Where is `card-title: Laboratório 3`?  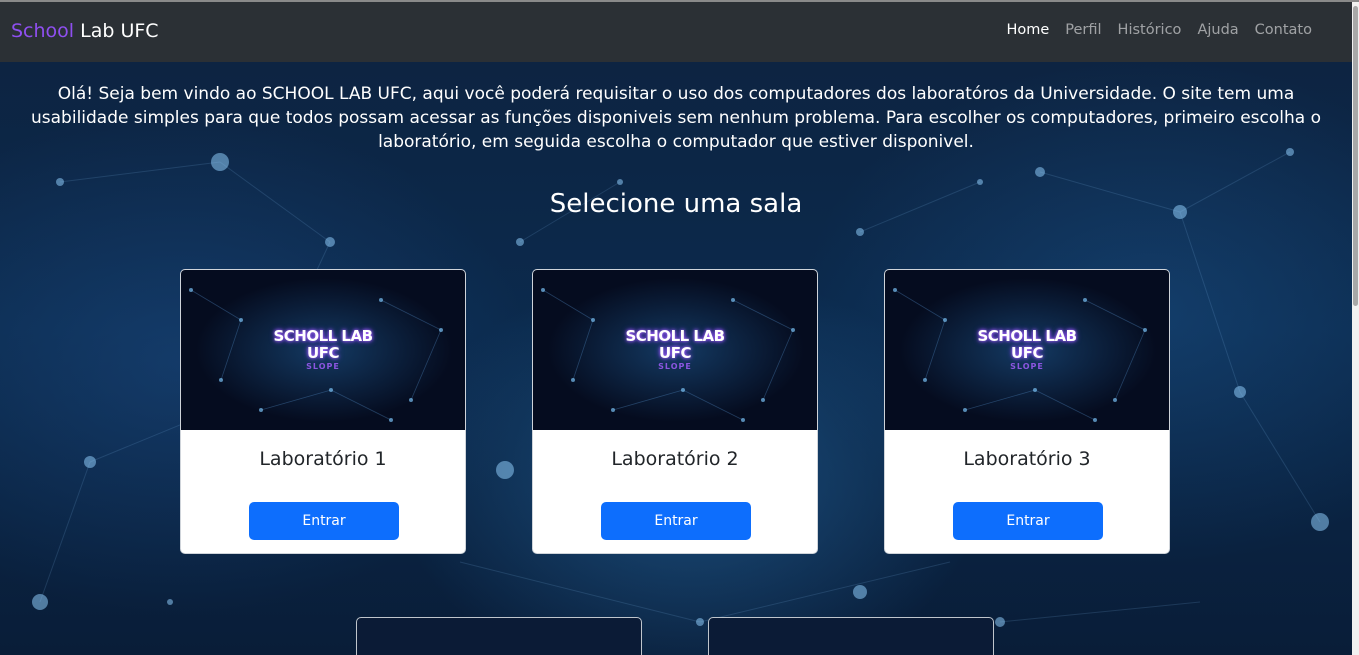
card-title: Laboratório 3 is located at coordinates (1027, 459).